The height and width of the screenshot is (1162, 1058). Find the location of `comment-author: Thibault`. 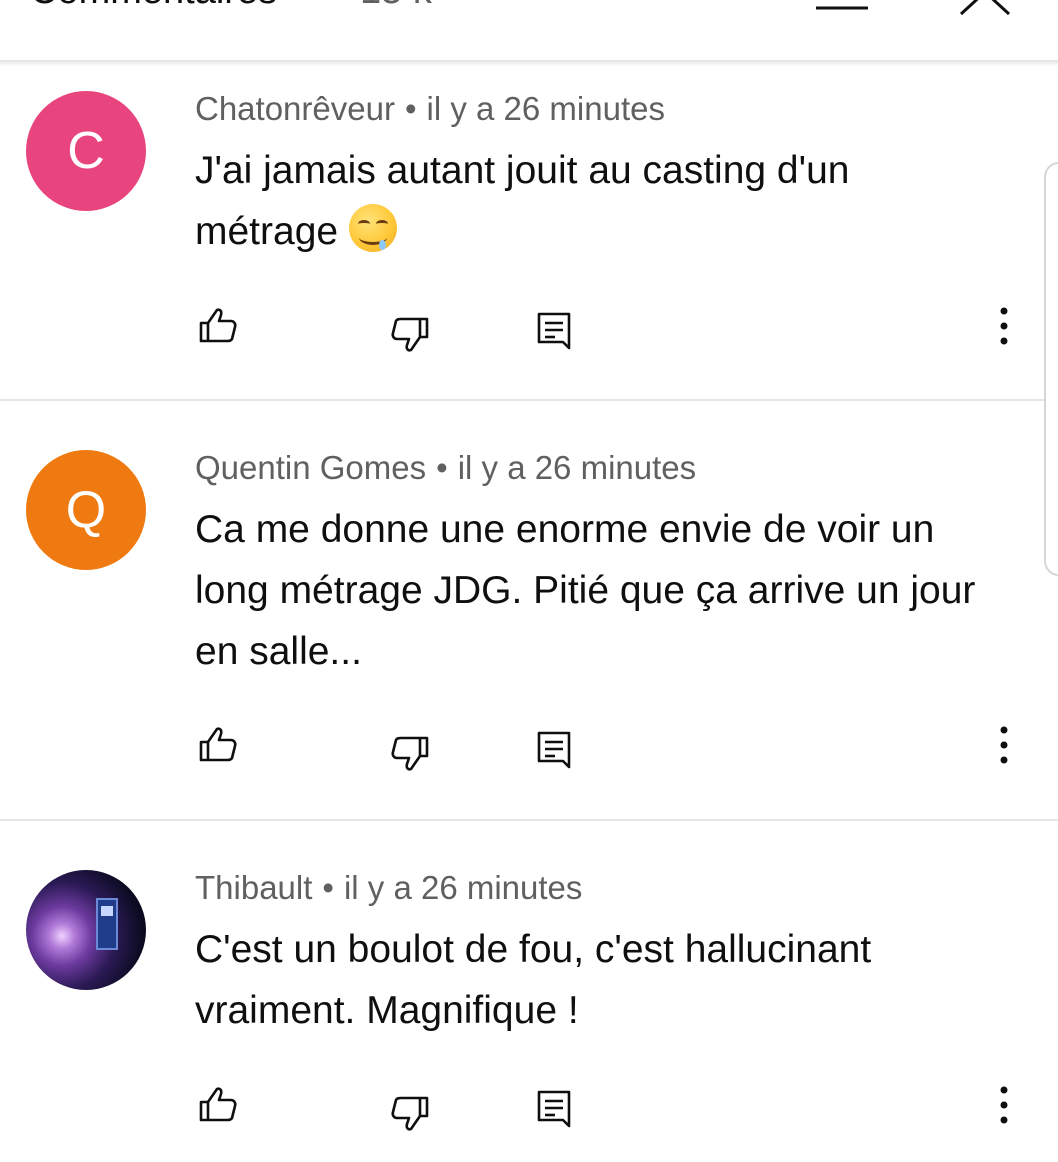

comment-author: Thibault is located at coordinates (253, 887).